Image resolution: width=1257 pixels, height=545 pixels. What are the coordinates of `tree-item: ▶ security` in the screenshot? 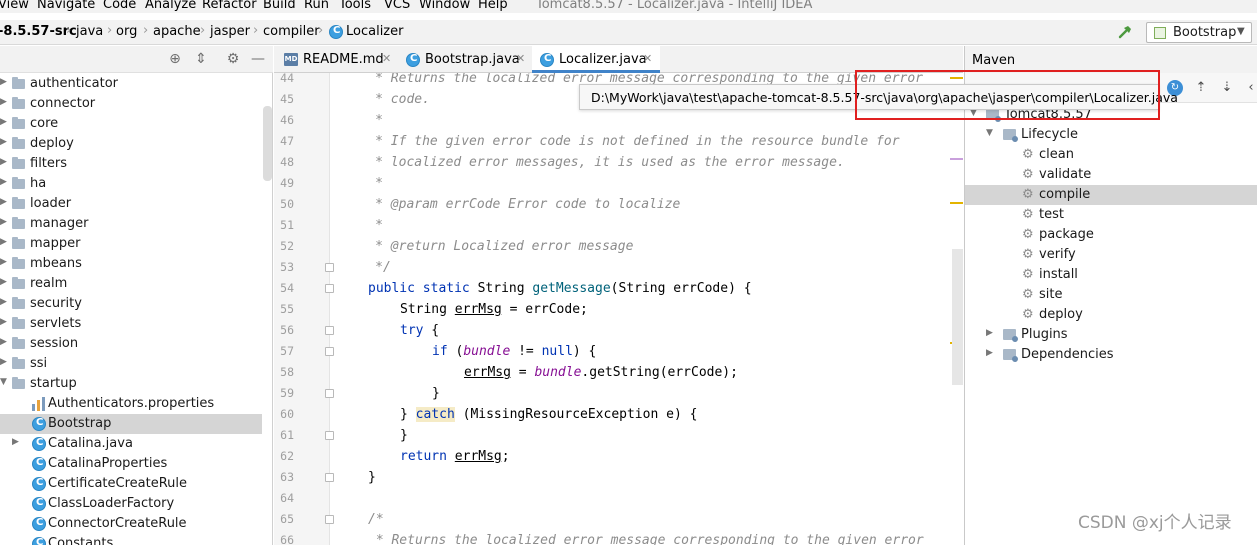 It's located at (131, 304).